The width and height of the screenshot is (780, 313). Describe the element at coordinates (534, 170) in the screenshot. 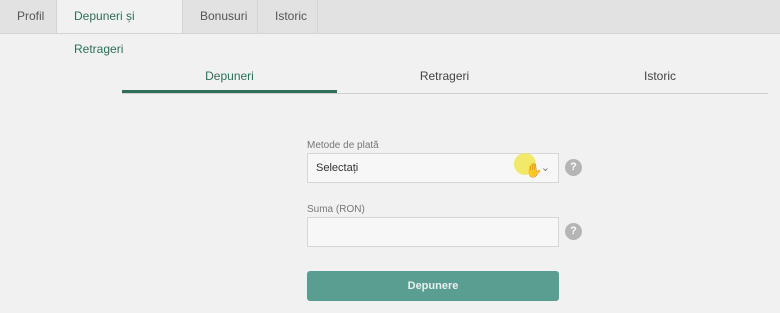

I see `hand-cursor-icon: ✋` at that location.